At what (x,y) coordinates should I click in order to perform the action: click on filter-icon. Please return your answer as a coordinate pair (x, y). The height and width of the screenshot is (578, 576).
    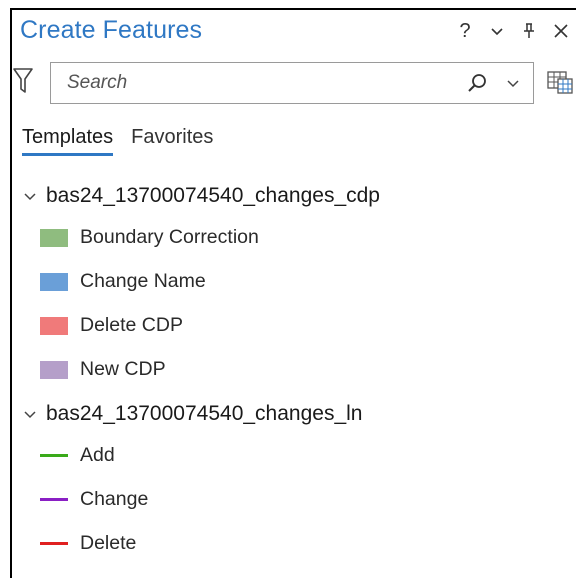
    Looking at the image, I should click on (23, 81).